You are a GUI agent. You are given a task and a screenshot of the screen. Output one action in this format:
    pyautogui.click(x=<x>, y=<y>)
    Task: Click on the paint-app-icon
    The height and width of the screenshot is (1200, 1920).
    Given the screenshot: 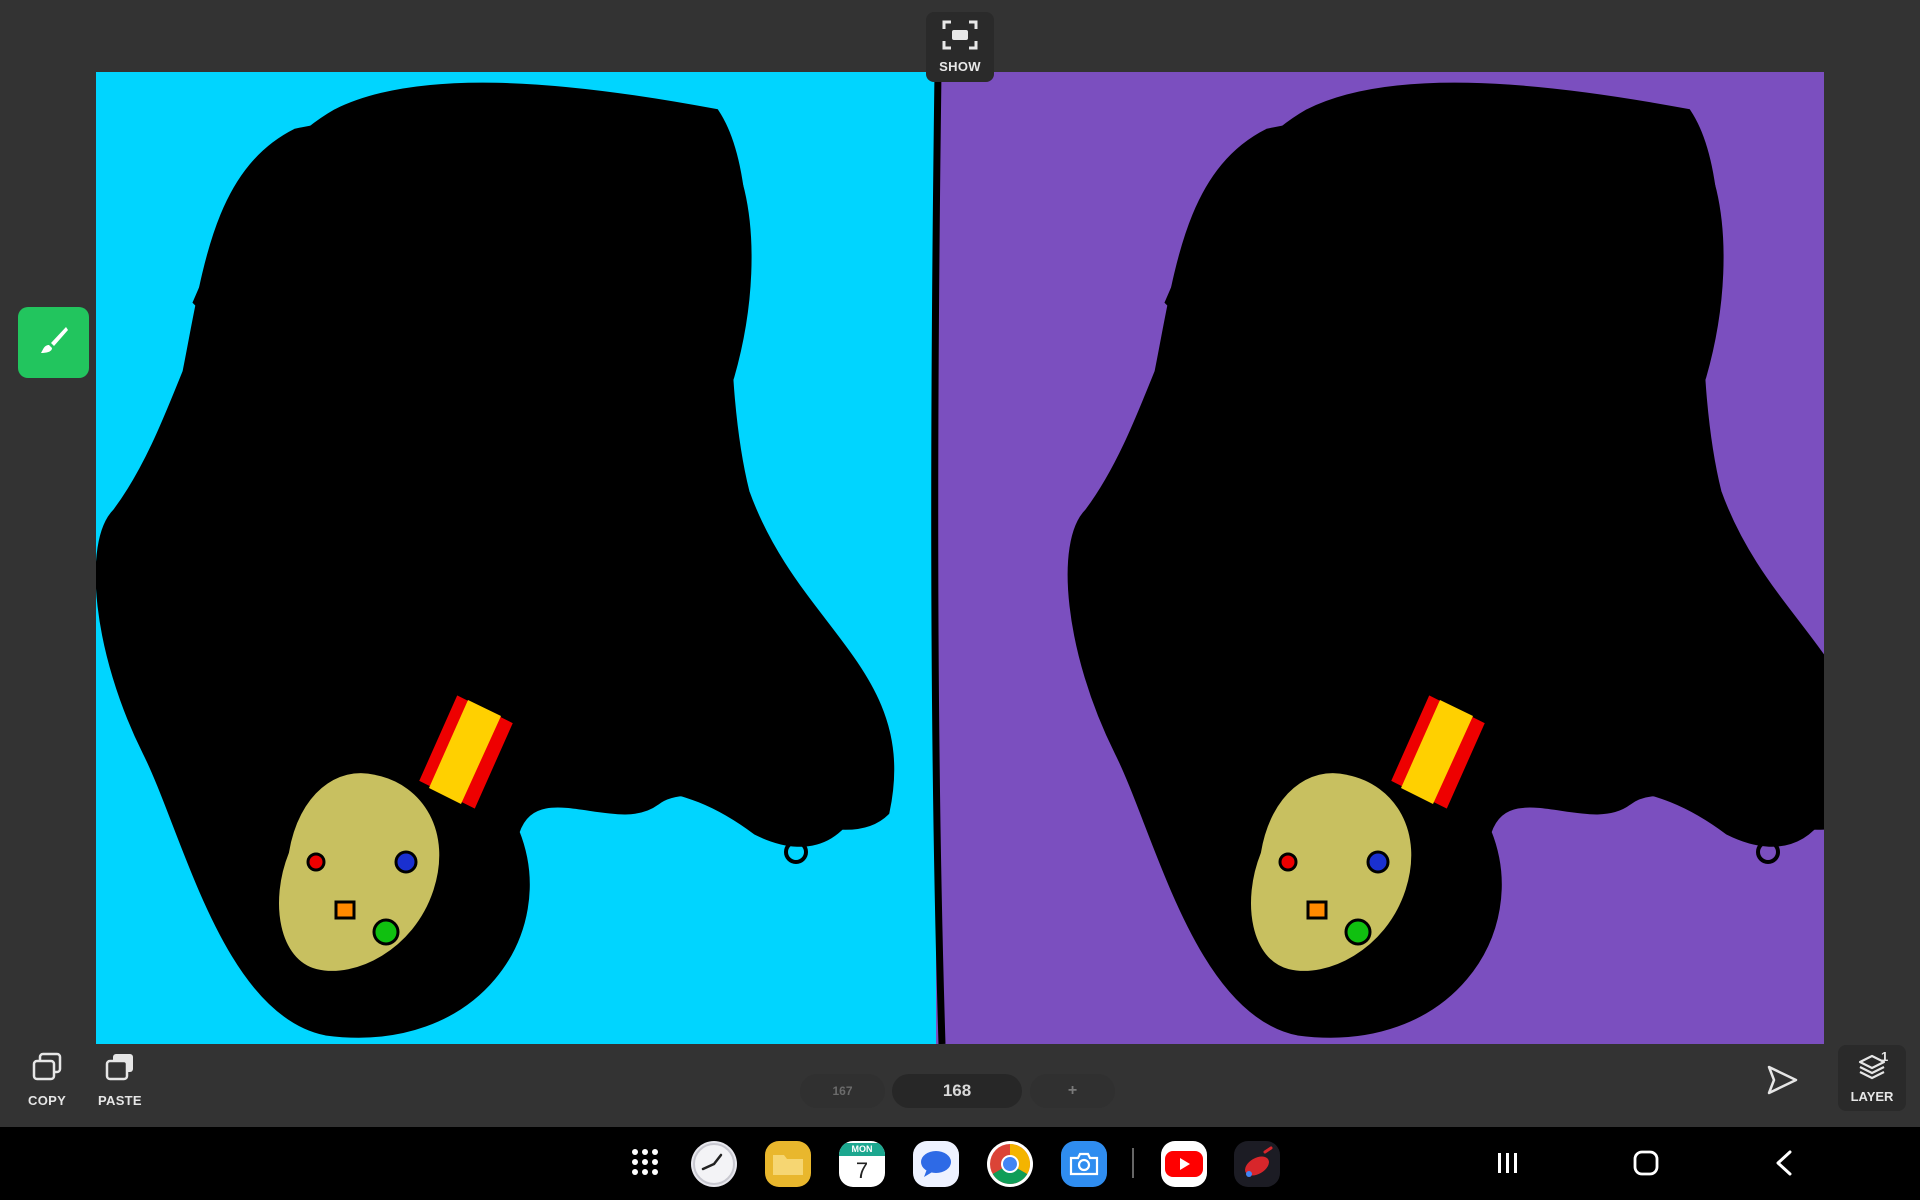 What is the action you would take?
    pyautogui.click(x=1257, y=1164)
    